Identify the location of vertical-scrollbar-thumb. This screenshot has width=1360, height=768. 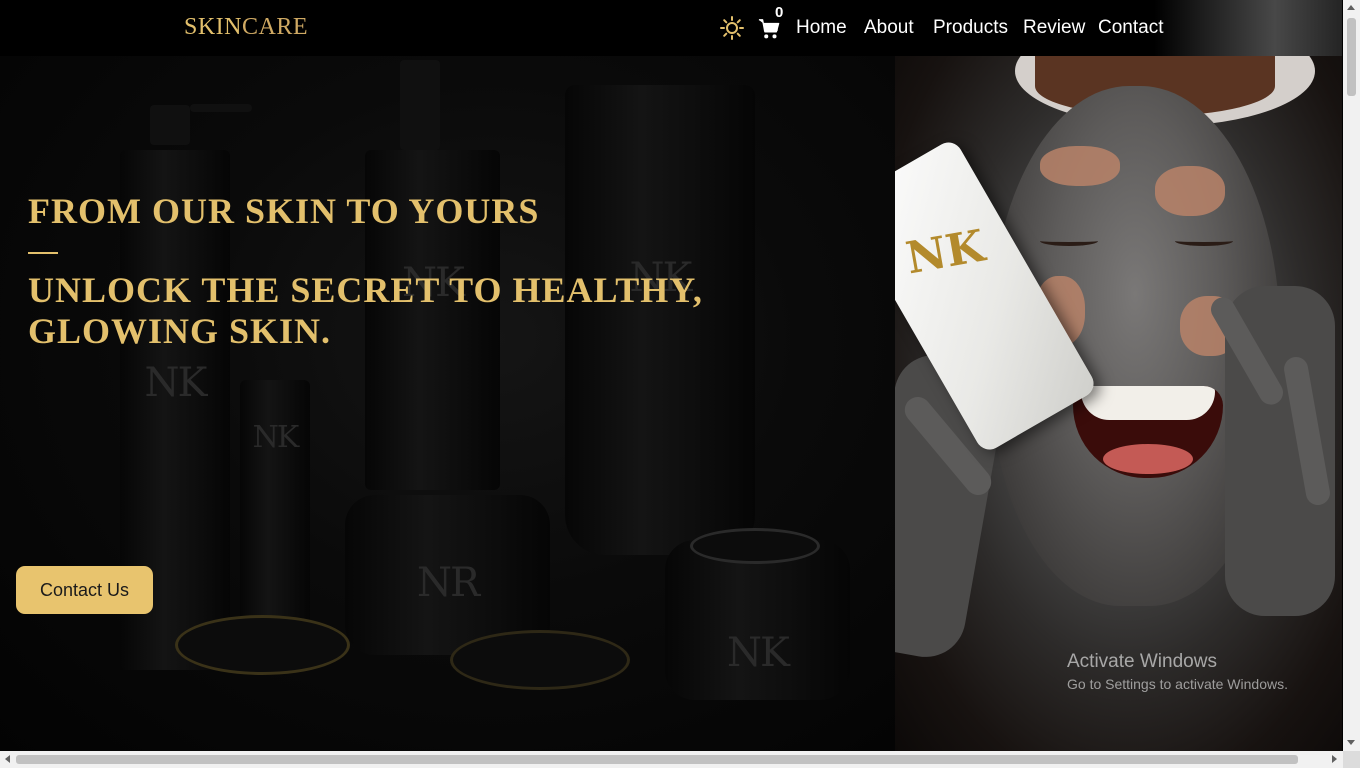
(1351, 57).